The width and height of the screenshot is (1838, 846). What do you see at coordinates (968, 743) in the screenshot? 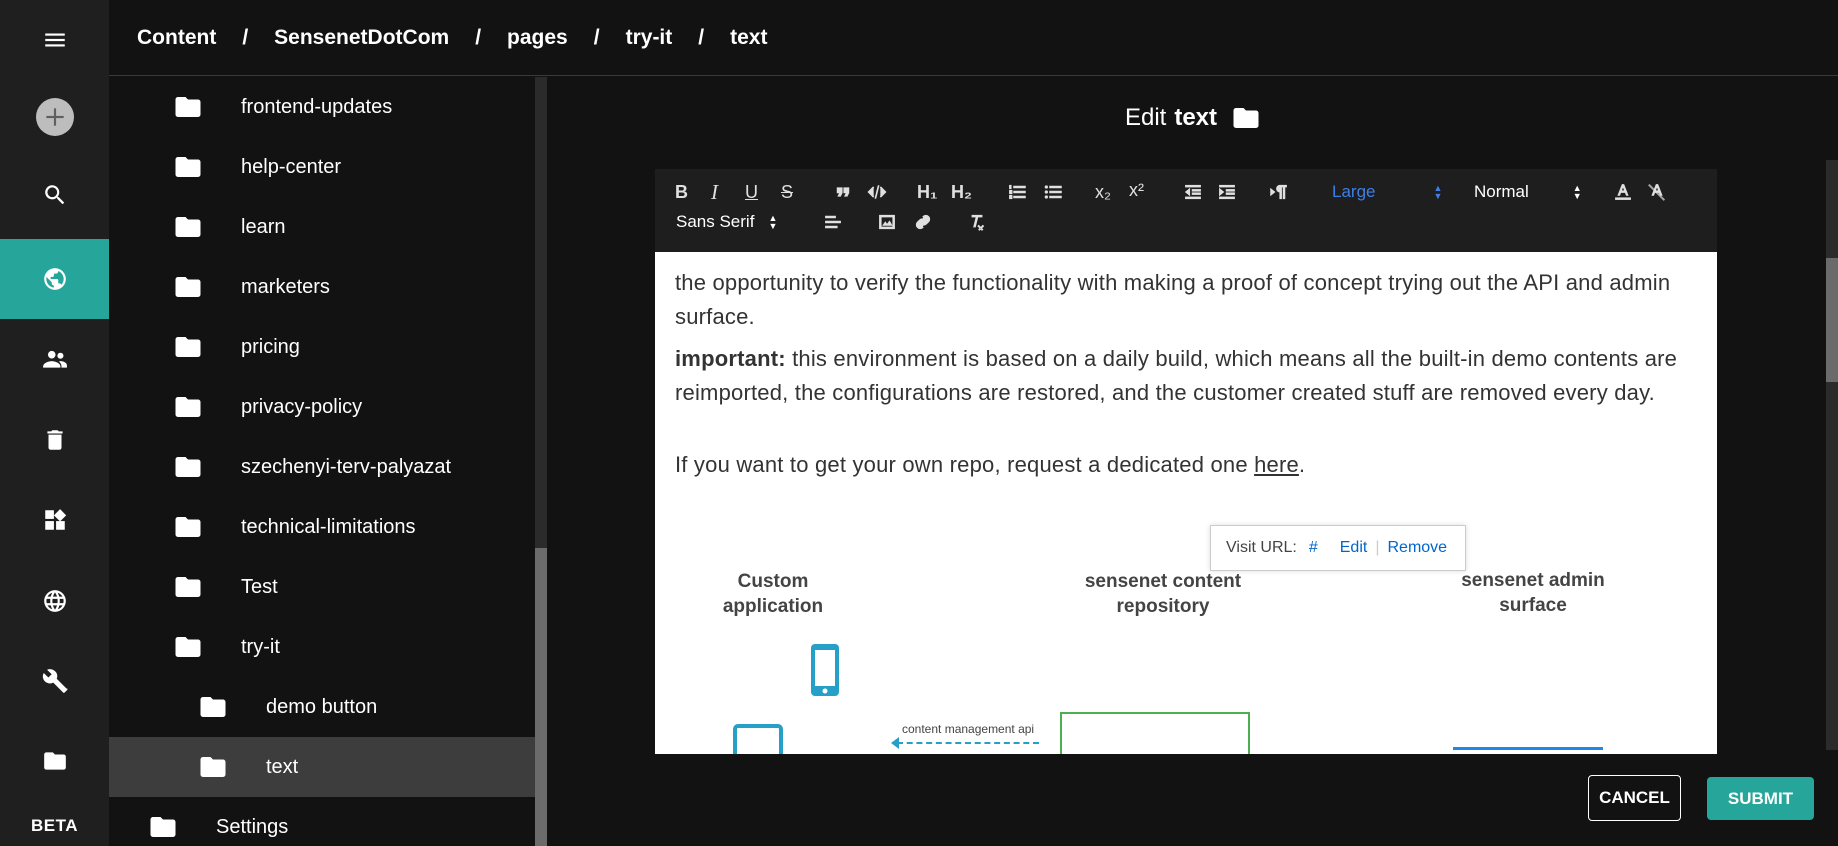
I see `diagram-connector` at bounding box center [968, 743].